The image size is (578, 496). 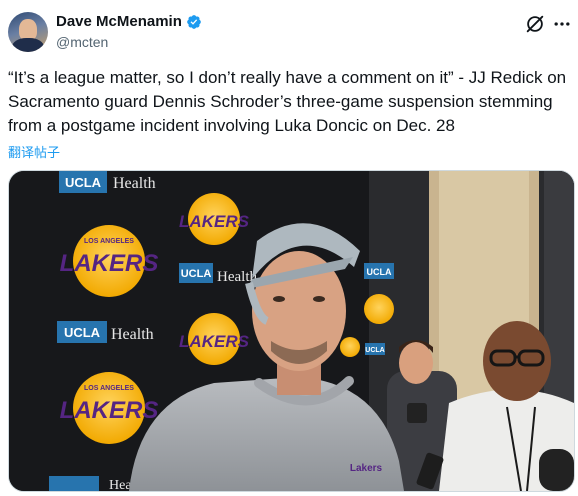 What do you see at coordinates (194, 22) in the screenshot?
I see `verified-badge-icon` at bounding box center [194, 22].